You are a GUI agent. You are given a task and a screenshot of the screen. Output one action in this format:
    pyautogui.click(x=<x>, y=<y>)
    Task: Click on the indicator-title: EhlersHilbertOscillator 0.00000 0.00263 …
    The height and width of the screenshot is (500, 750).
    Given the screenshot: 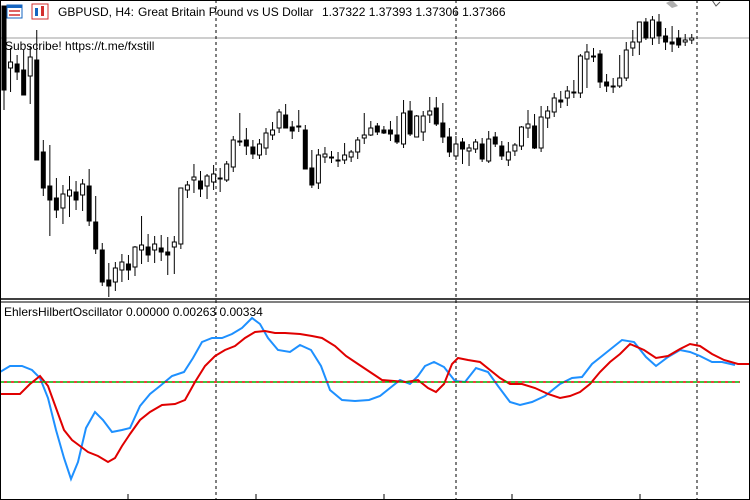 What is the action you would take?
    pyautogui.click(x=133, y=312)
    